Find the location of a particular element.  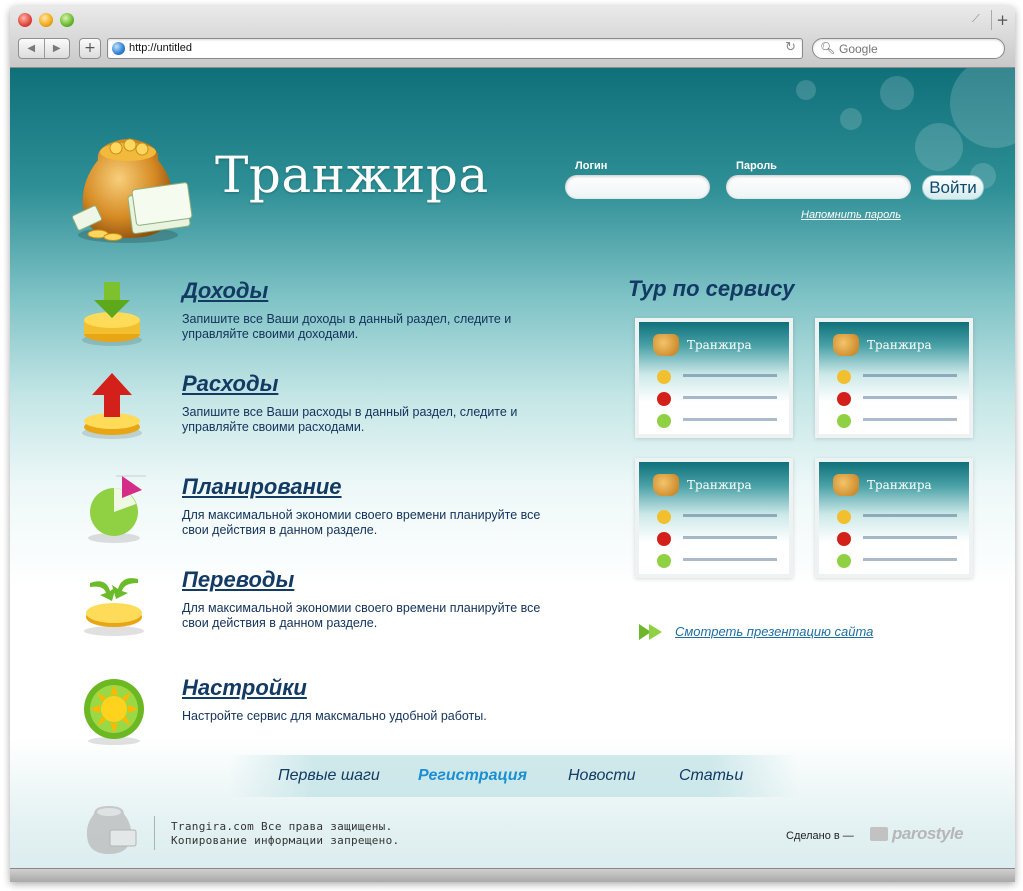

globe-icon is located at coordinates (118, 48).